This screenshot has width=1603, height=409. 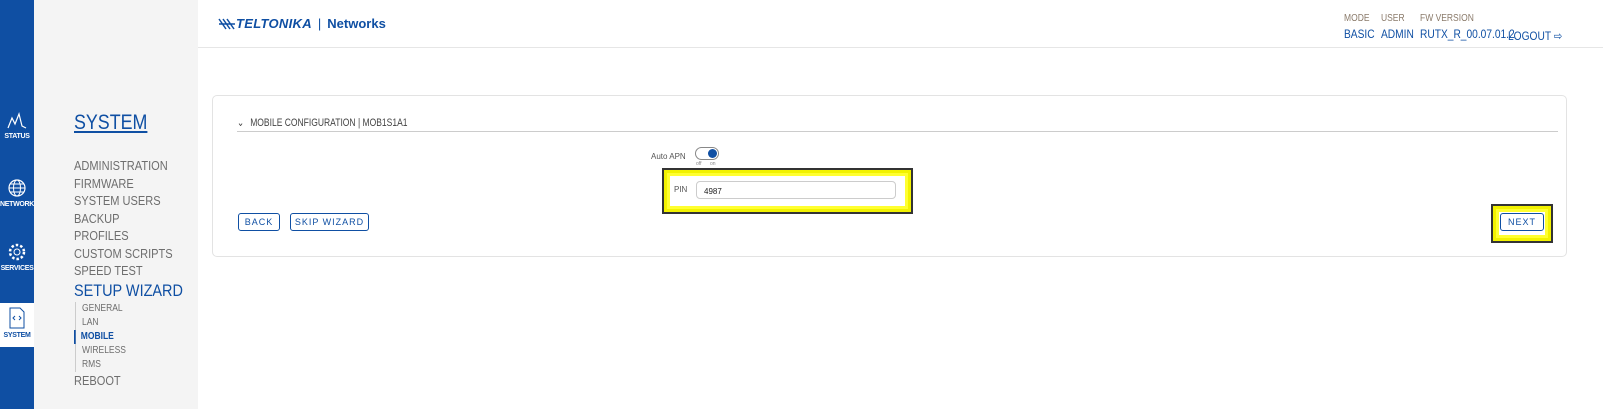 What do you see at coordinates (796, 190) in the screenshot?
I see `pin-input: 4987` at bounding box center [796, 190].